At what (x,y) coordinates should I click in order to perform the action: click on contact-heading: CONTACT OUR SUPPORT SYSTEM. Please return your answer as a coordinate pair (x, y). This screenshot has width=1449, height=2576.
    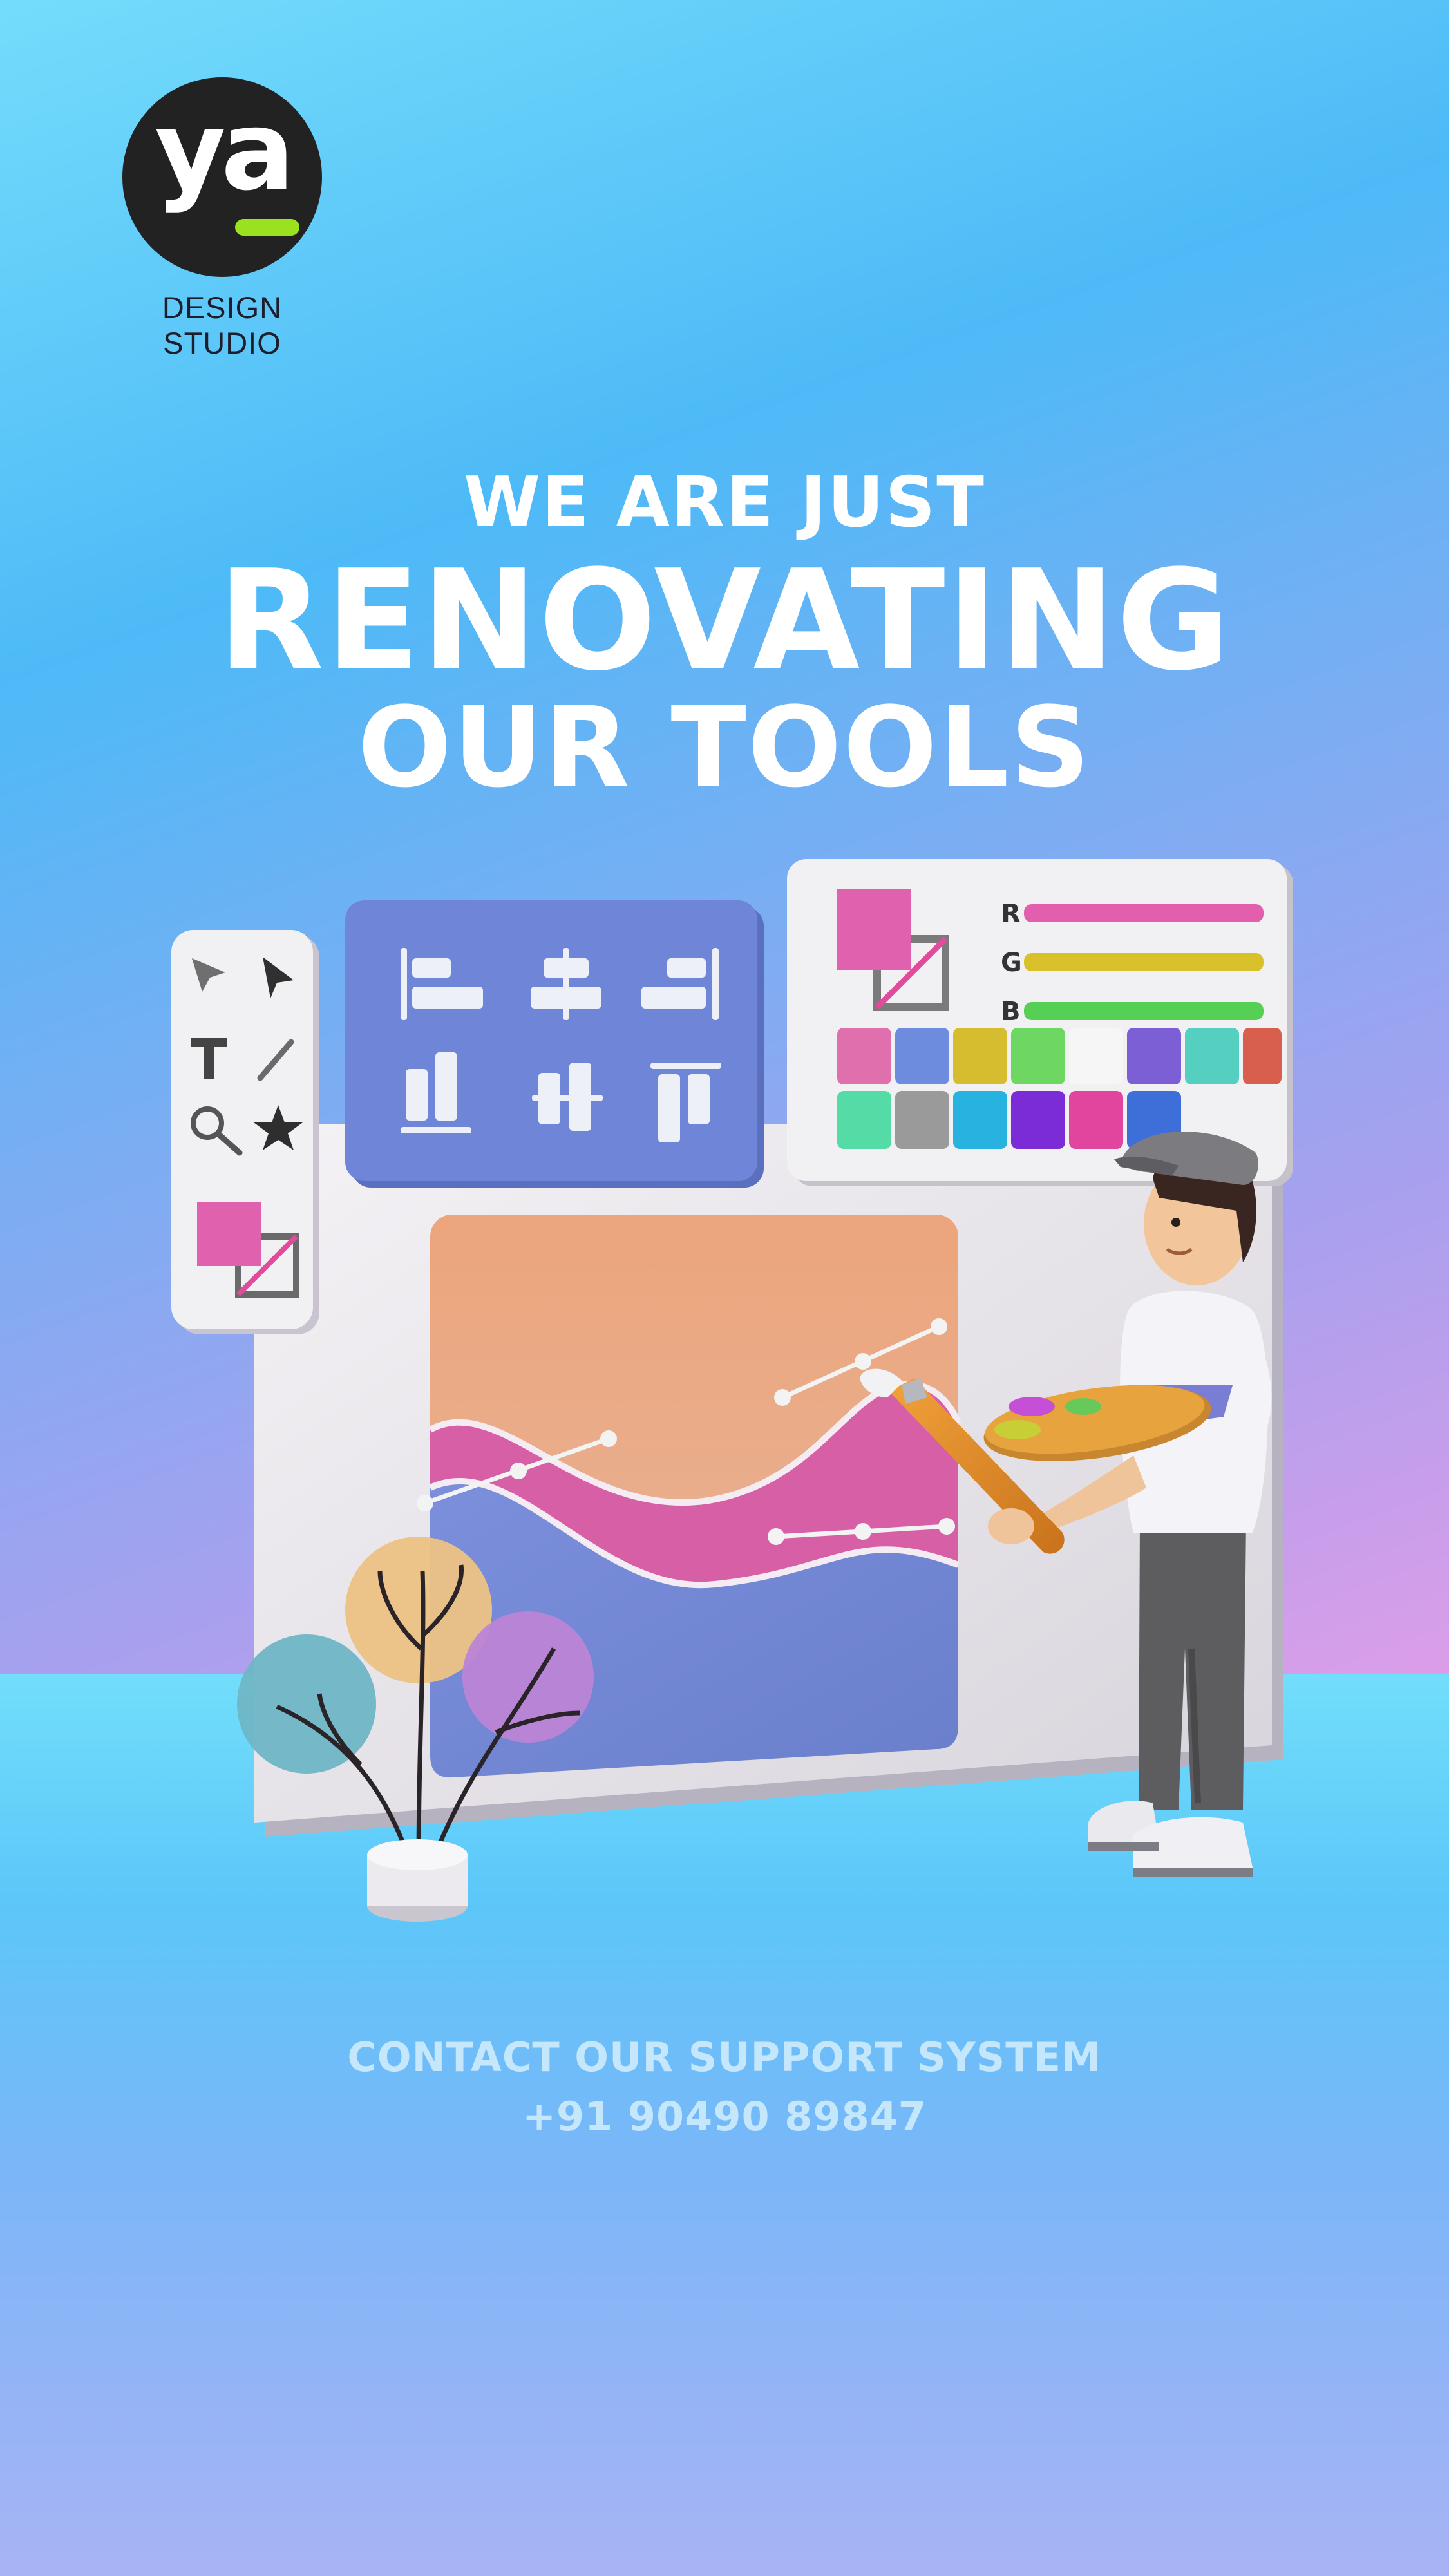
    Looking at the image, I should click on (724, 2057).